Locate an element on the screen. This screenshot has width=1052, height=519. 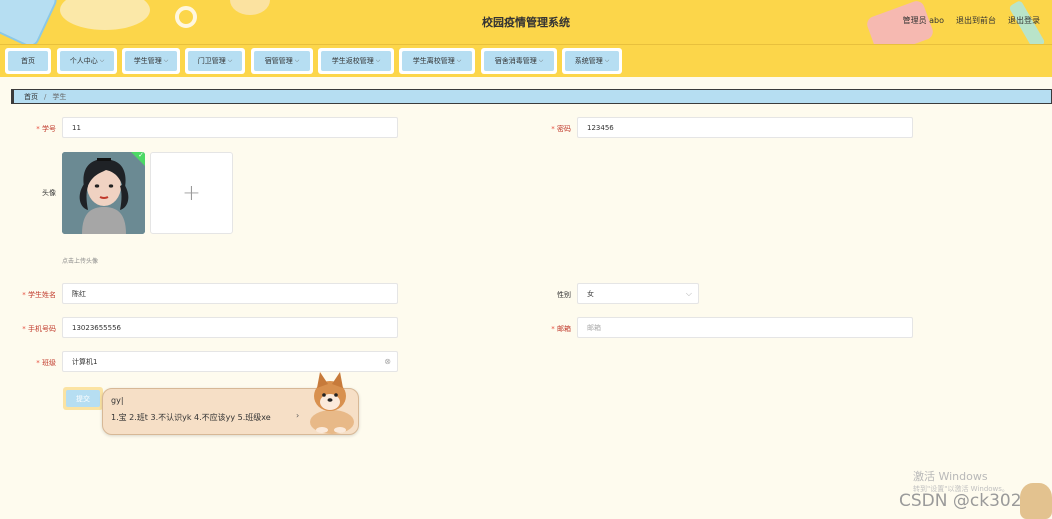
avatar-upload-button: + is located at coordinates (191, 193).